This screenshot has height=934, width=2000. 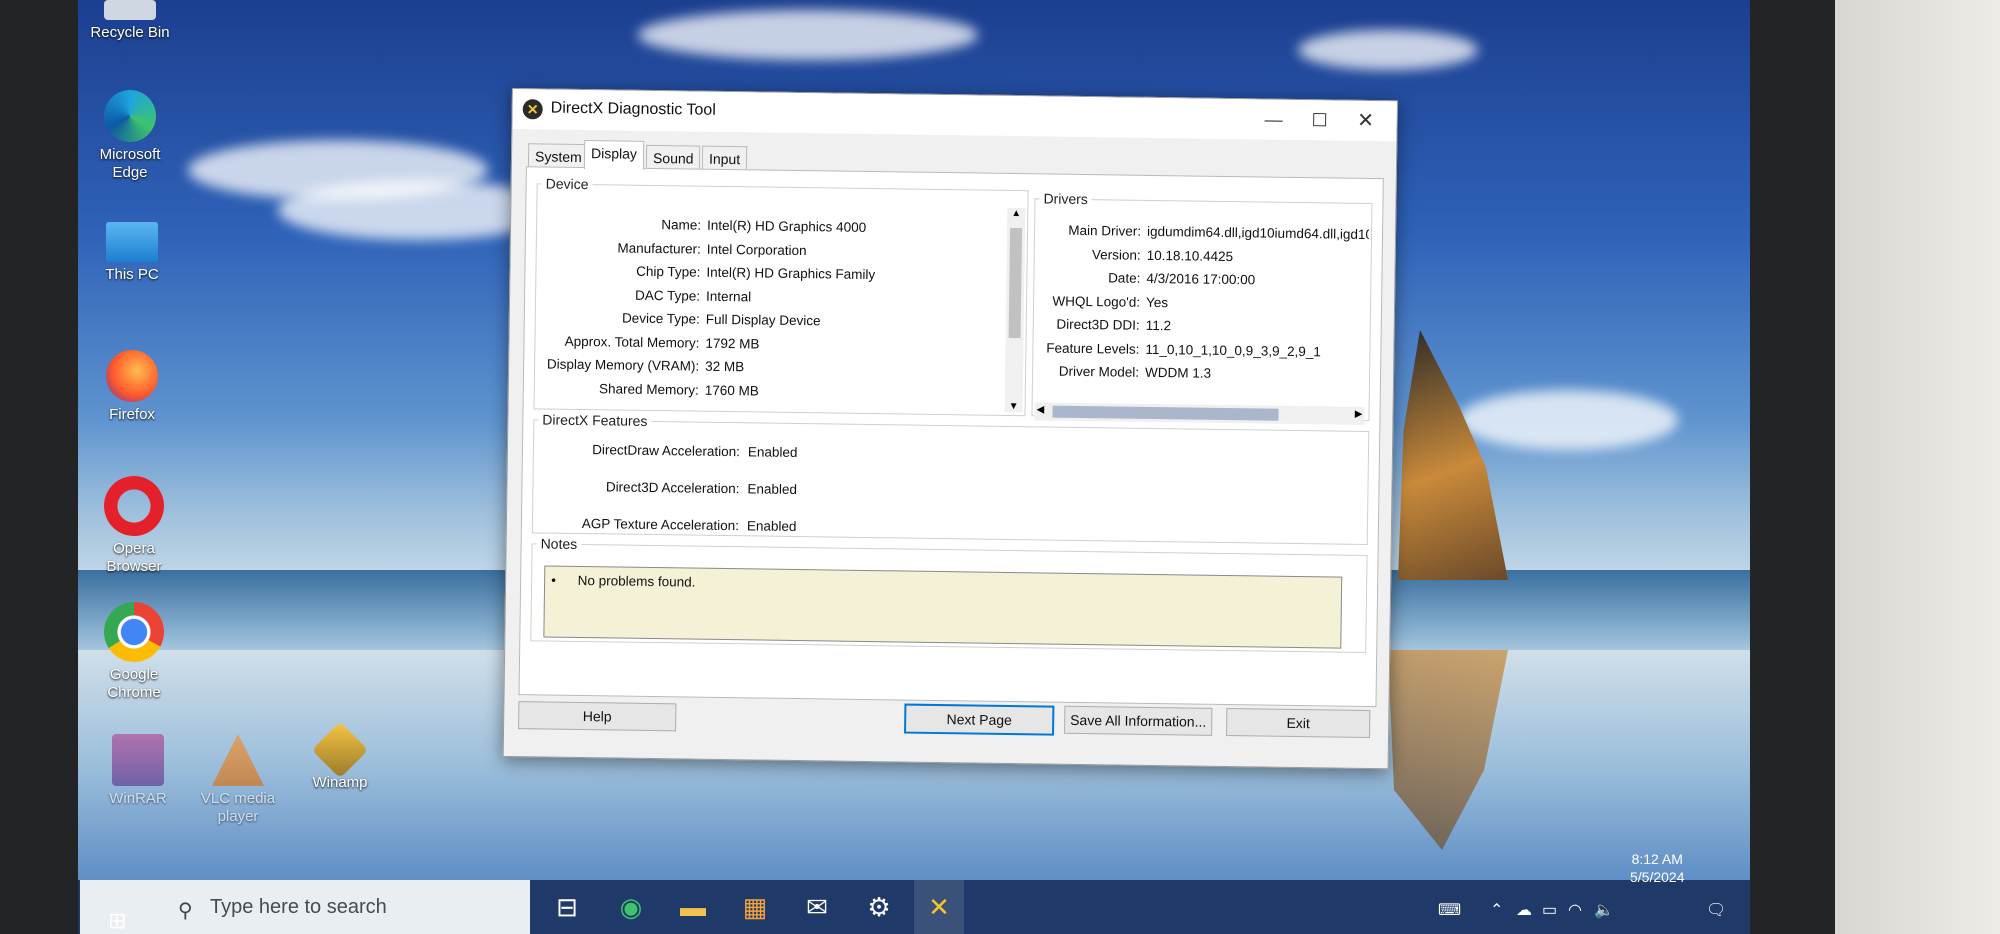 I want to click on scroll-left-arrow-icon: ◀, so click(x=1040, y=409).